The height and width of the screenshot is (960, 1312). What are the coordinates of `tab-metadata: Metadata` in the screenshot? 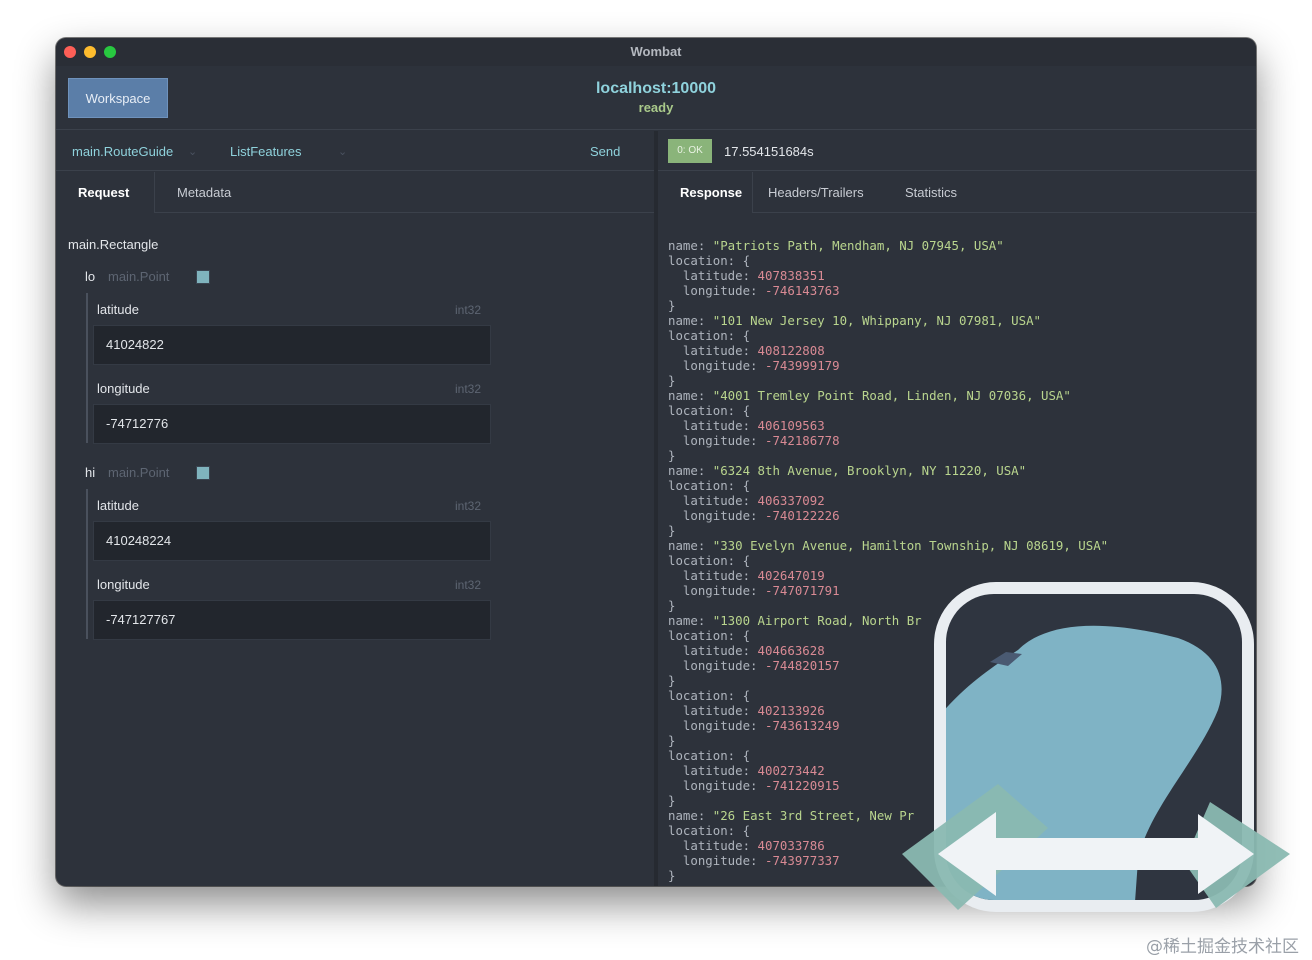 It's located at (204, 192).